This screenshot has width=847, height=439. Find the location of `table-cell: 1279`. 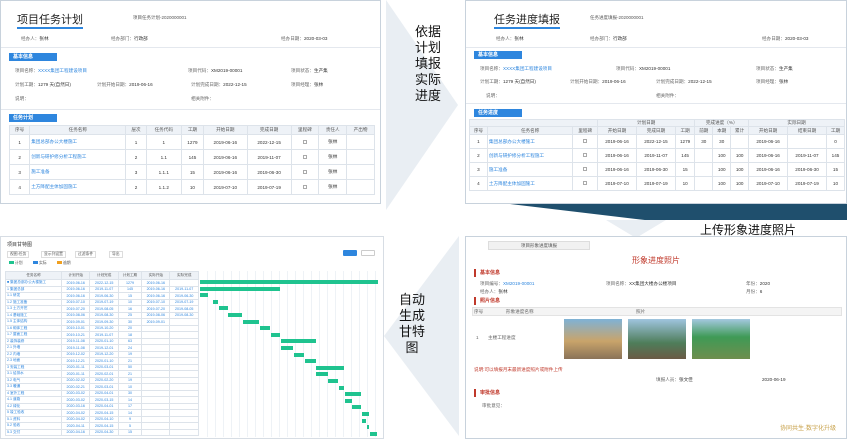

table-cell: 1279 is located at coordinates (192, 142).